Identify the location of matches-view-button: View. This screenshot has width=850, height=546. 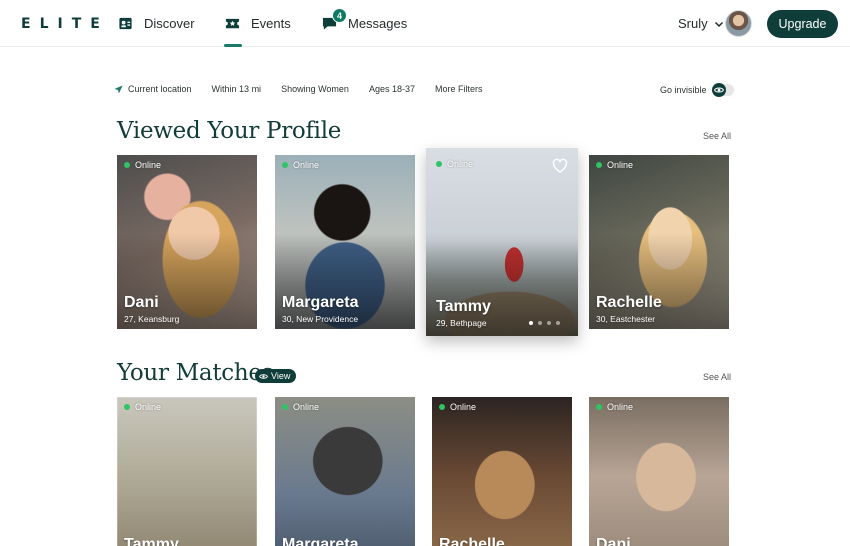
(276, 376).